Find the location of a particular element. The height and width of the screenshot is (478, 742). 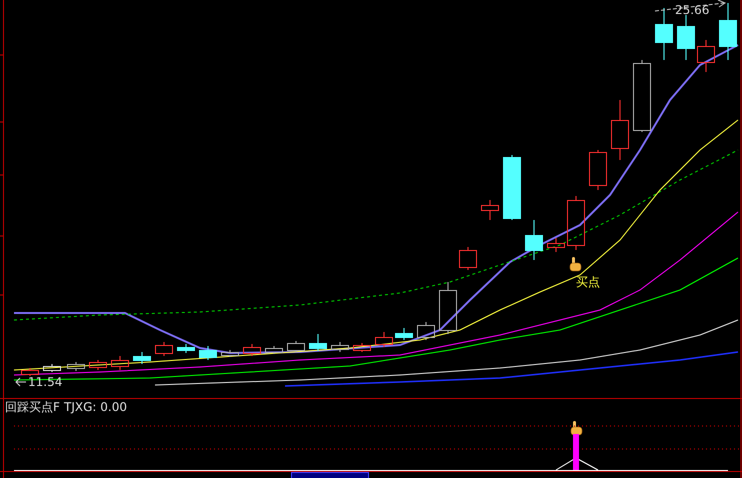

high-price-label: 25.66 is located at coordinates (692, 10).